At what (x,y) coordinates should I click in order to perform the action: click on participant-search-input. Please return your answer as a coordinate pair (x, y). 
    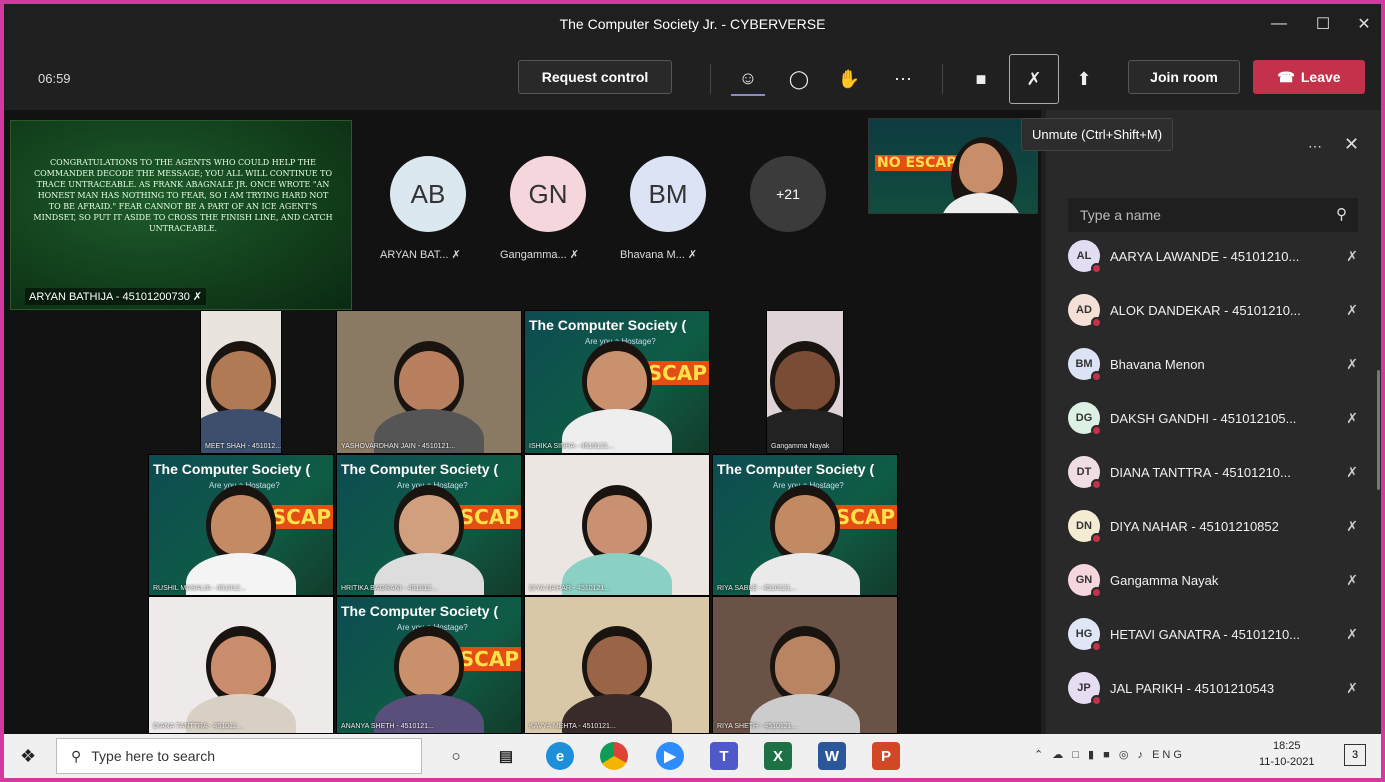
    Looking at the image, I should click on (1213, 215).